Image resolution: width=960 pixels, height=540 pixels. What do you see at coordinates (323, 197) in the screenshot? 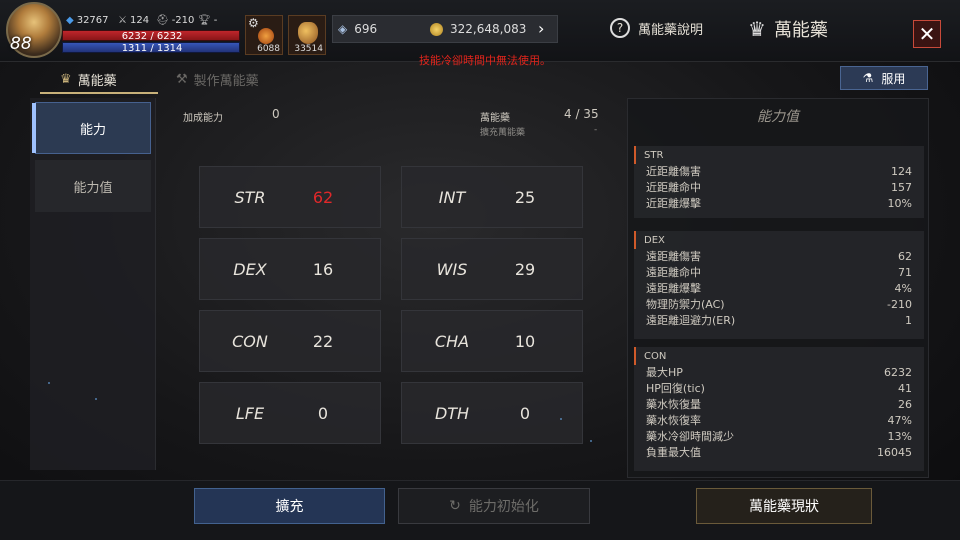
I see `stat-value: 62` at bounding box center [323, 197].